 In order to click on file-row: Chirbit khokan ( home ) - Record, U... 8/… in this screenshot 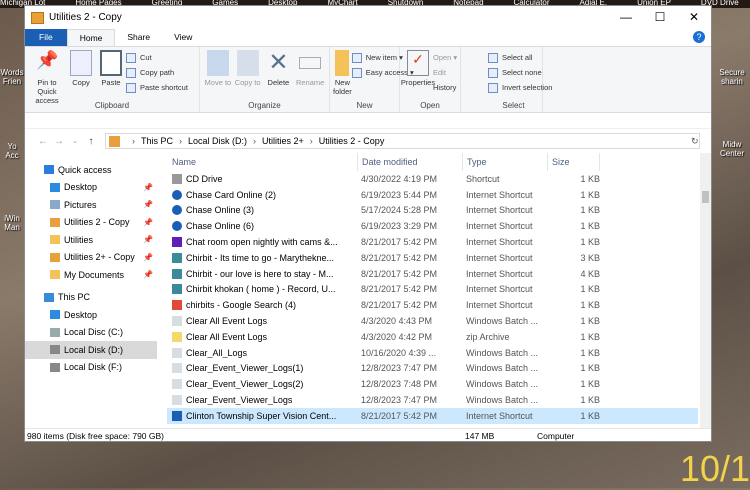, I will do `click(432, 290)`.